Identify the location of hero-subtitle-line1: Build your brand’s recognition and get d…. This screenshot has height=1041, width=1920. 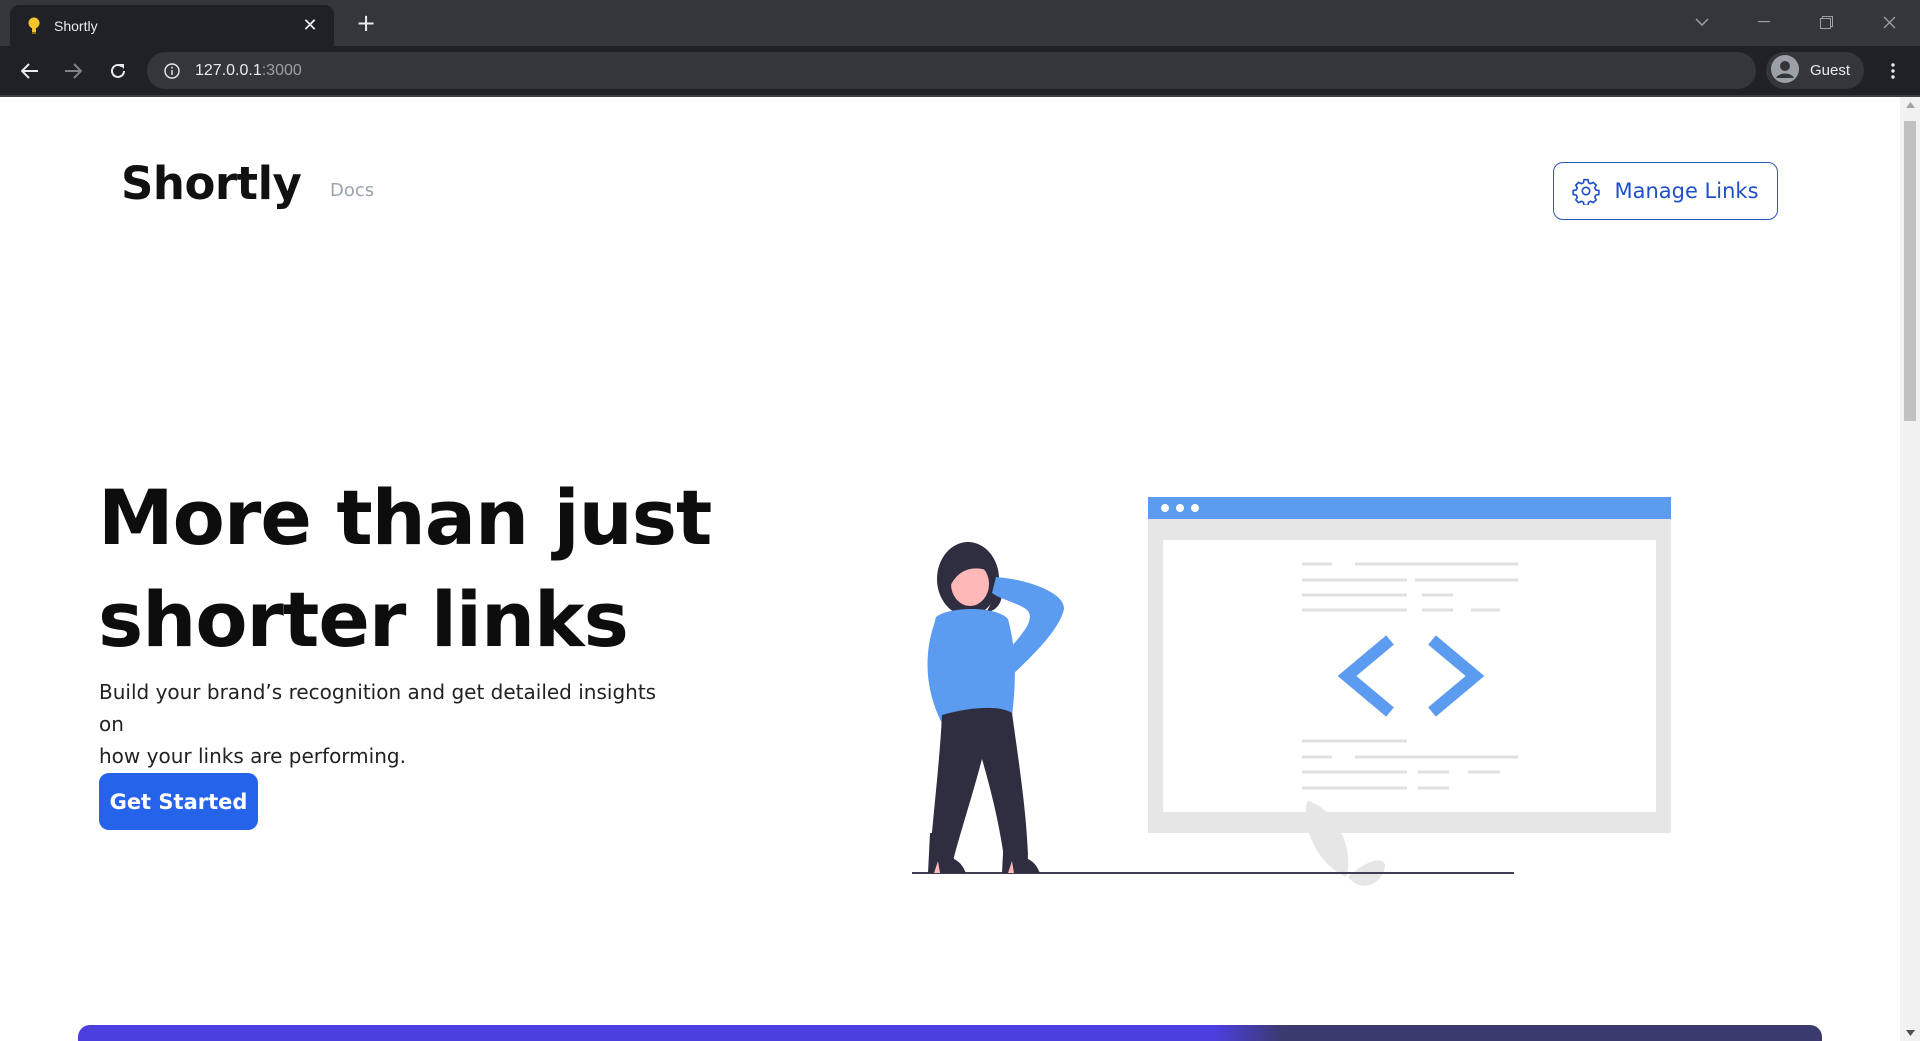
(378, 708).